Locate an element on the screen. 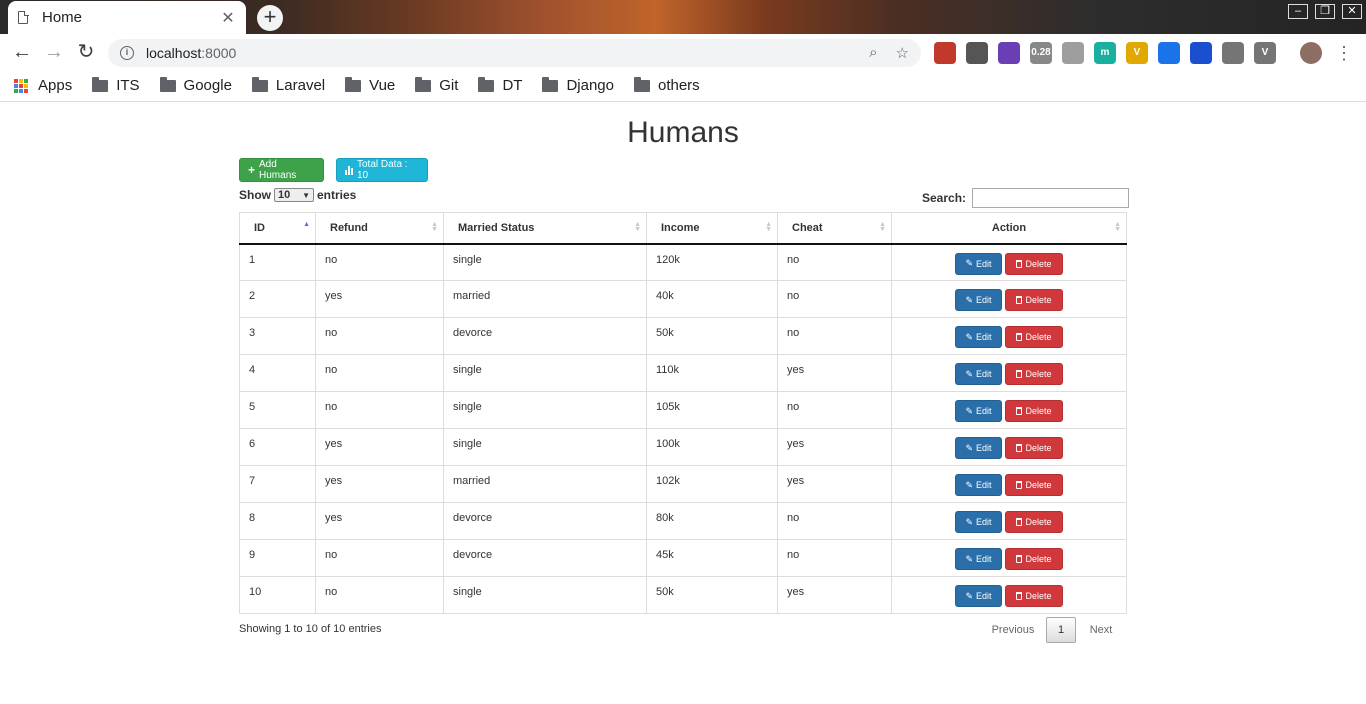  pen-icon is located at coordinates (977, 53).